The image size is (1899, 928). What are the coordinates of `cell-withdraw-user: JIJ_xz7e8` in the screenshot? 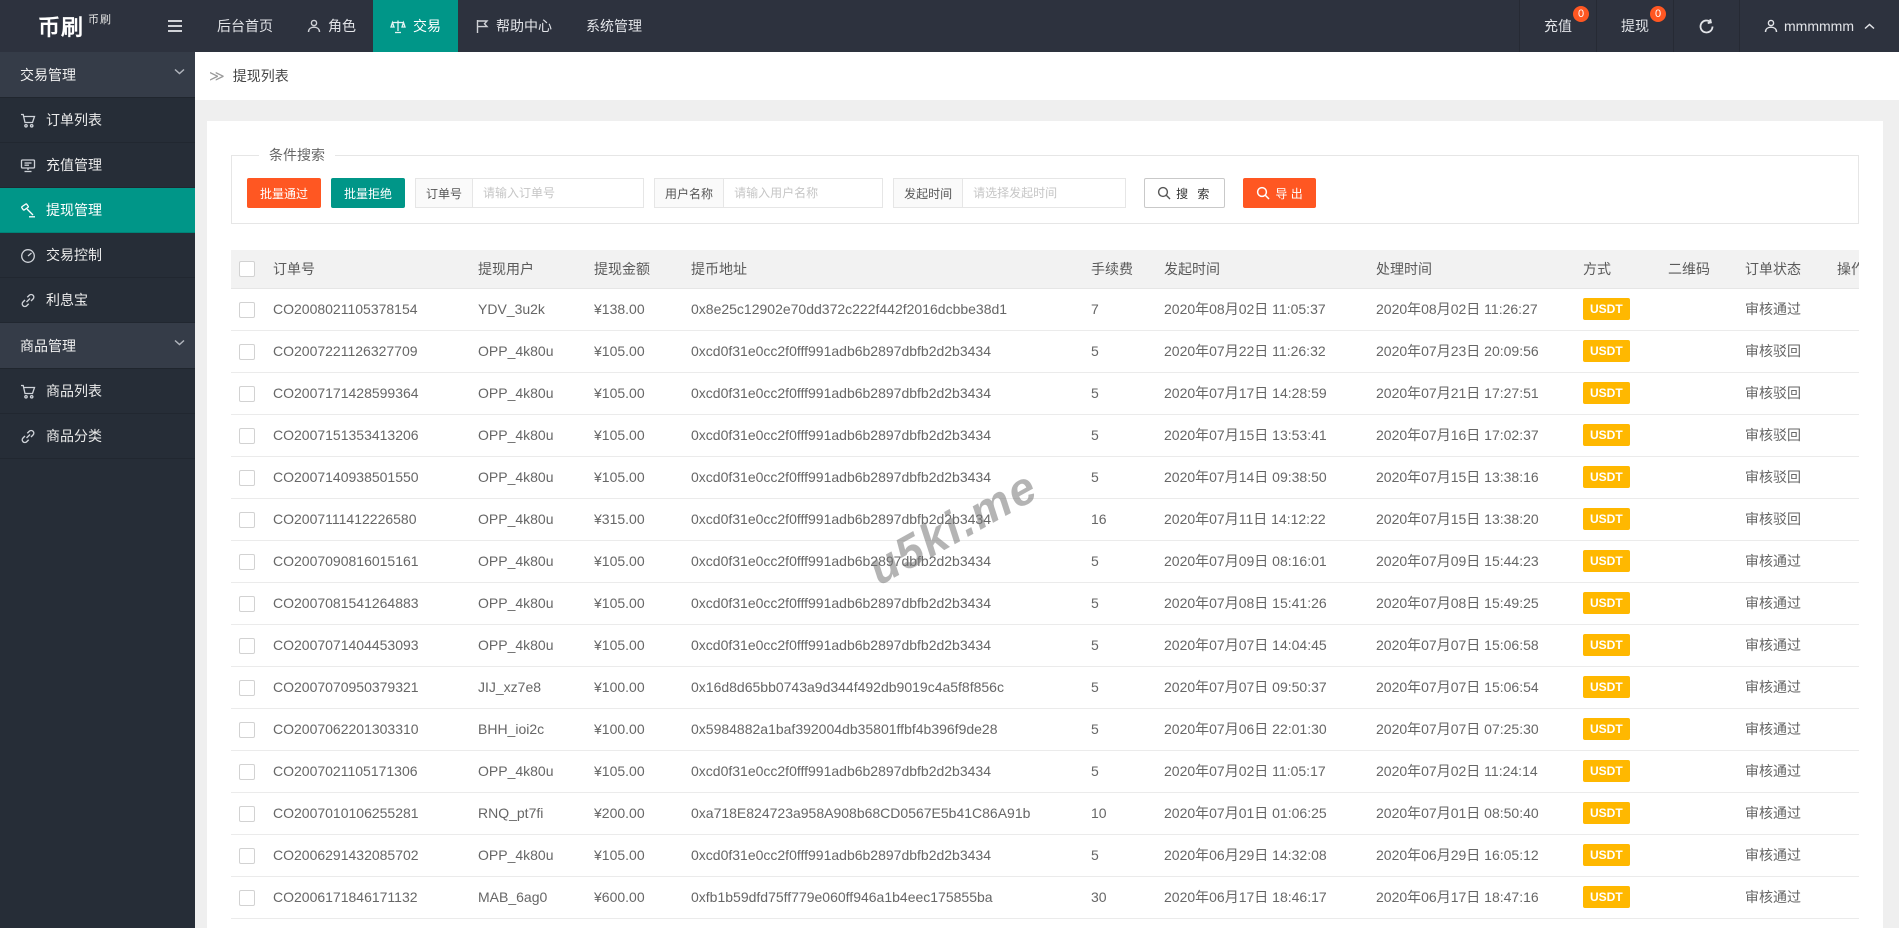 It's located at (528, 687).